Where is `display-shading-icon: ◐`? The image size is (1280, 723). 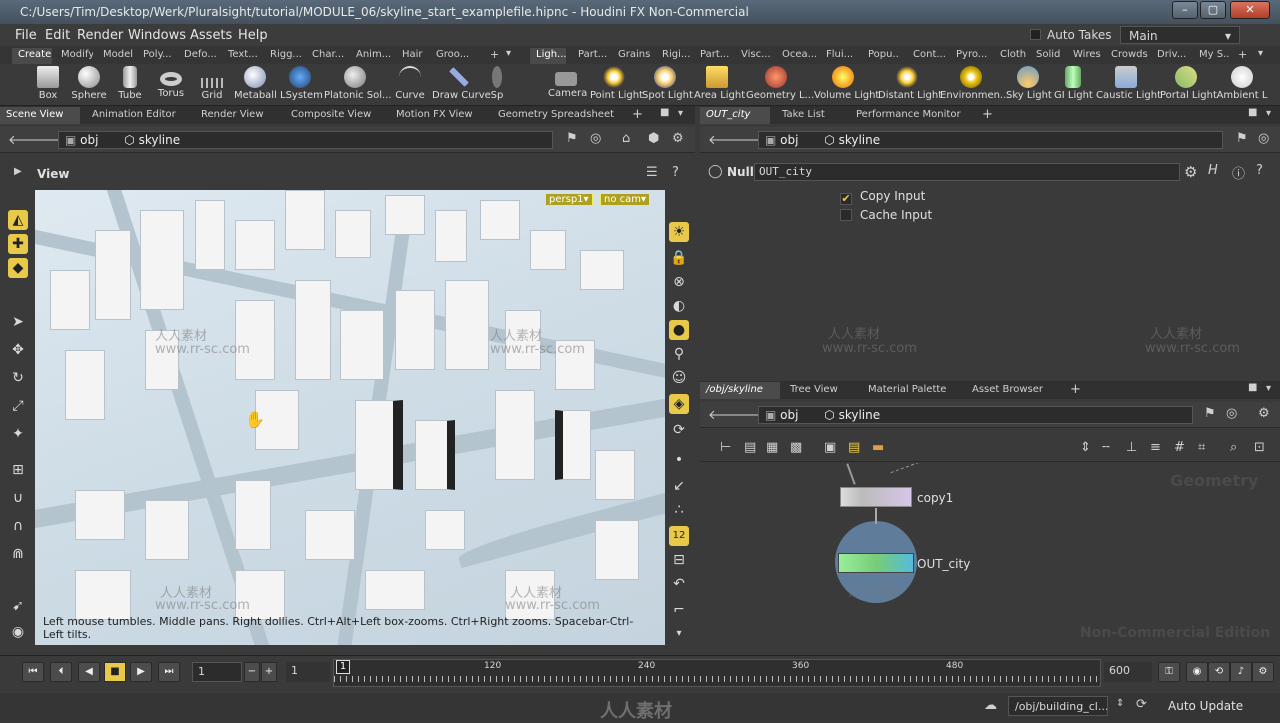
display-shading-icon: ◐ is located at coordinates (679, 306).